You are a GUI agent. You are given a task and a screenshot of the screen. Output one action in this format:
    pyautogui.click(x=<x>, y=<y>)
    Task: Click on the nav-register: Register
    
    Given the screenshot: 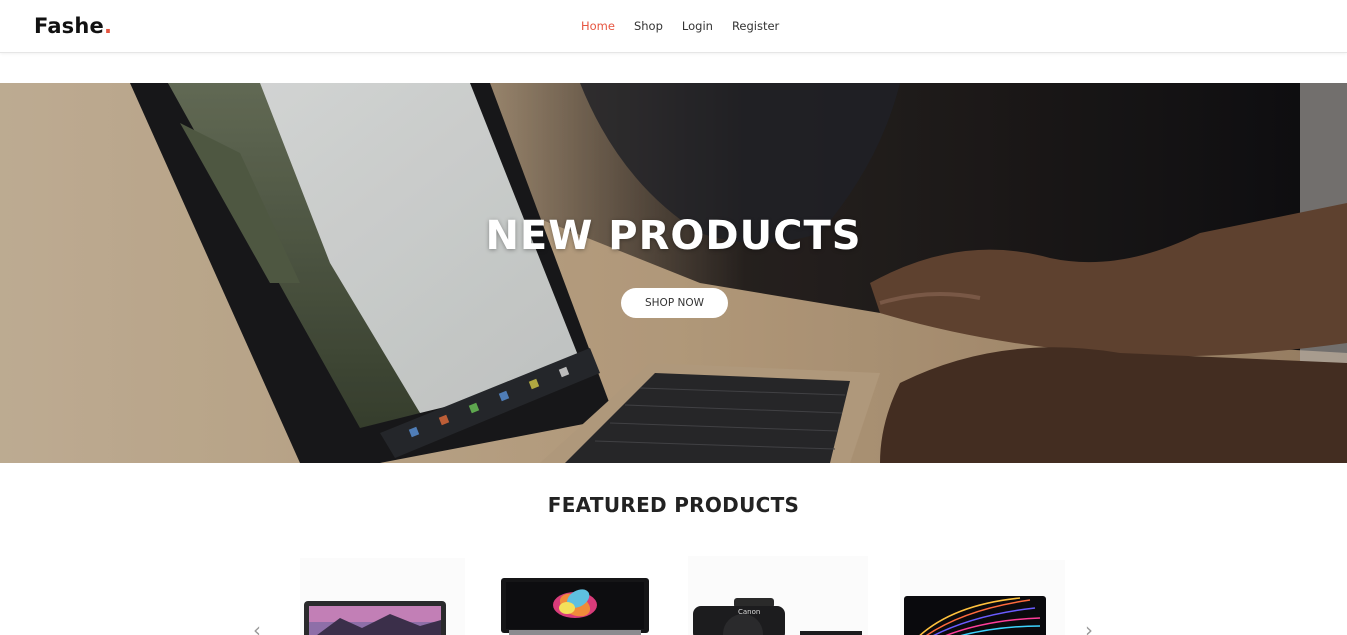 What is the action you would take?
    pyautogui.click(x=755, y=26)
    